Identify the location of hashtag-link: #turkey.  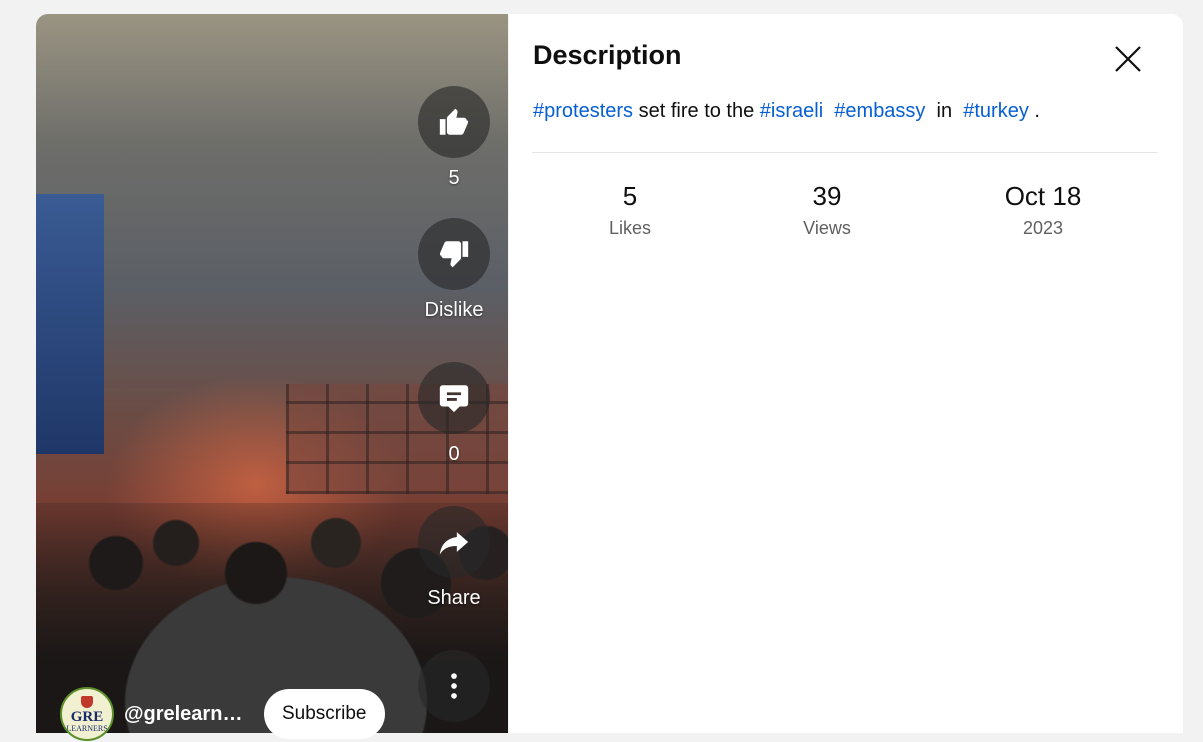
(996, 111).